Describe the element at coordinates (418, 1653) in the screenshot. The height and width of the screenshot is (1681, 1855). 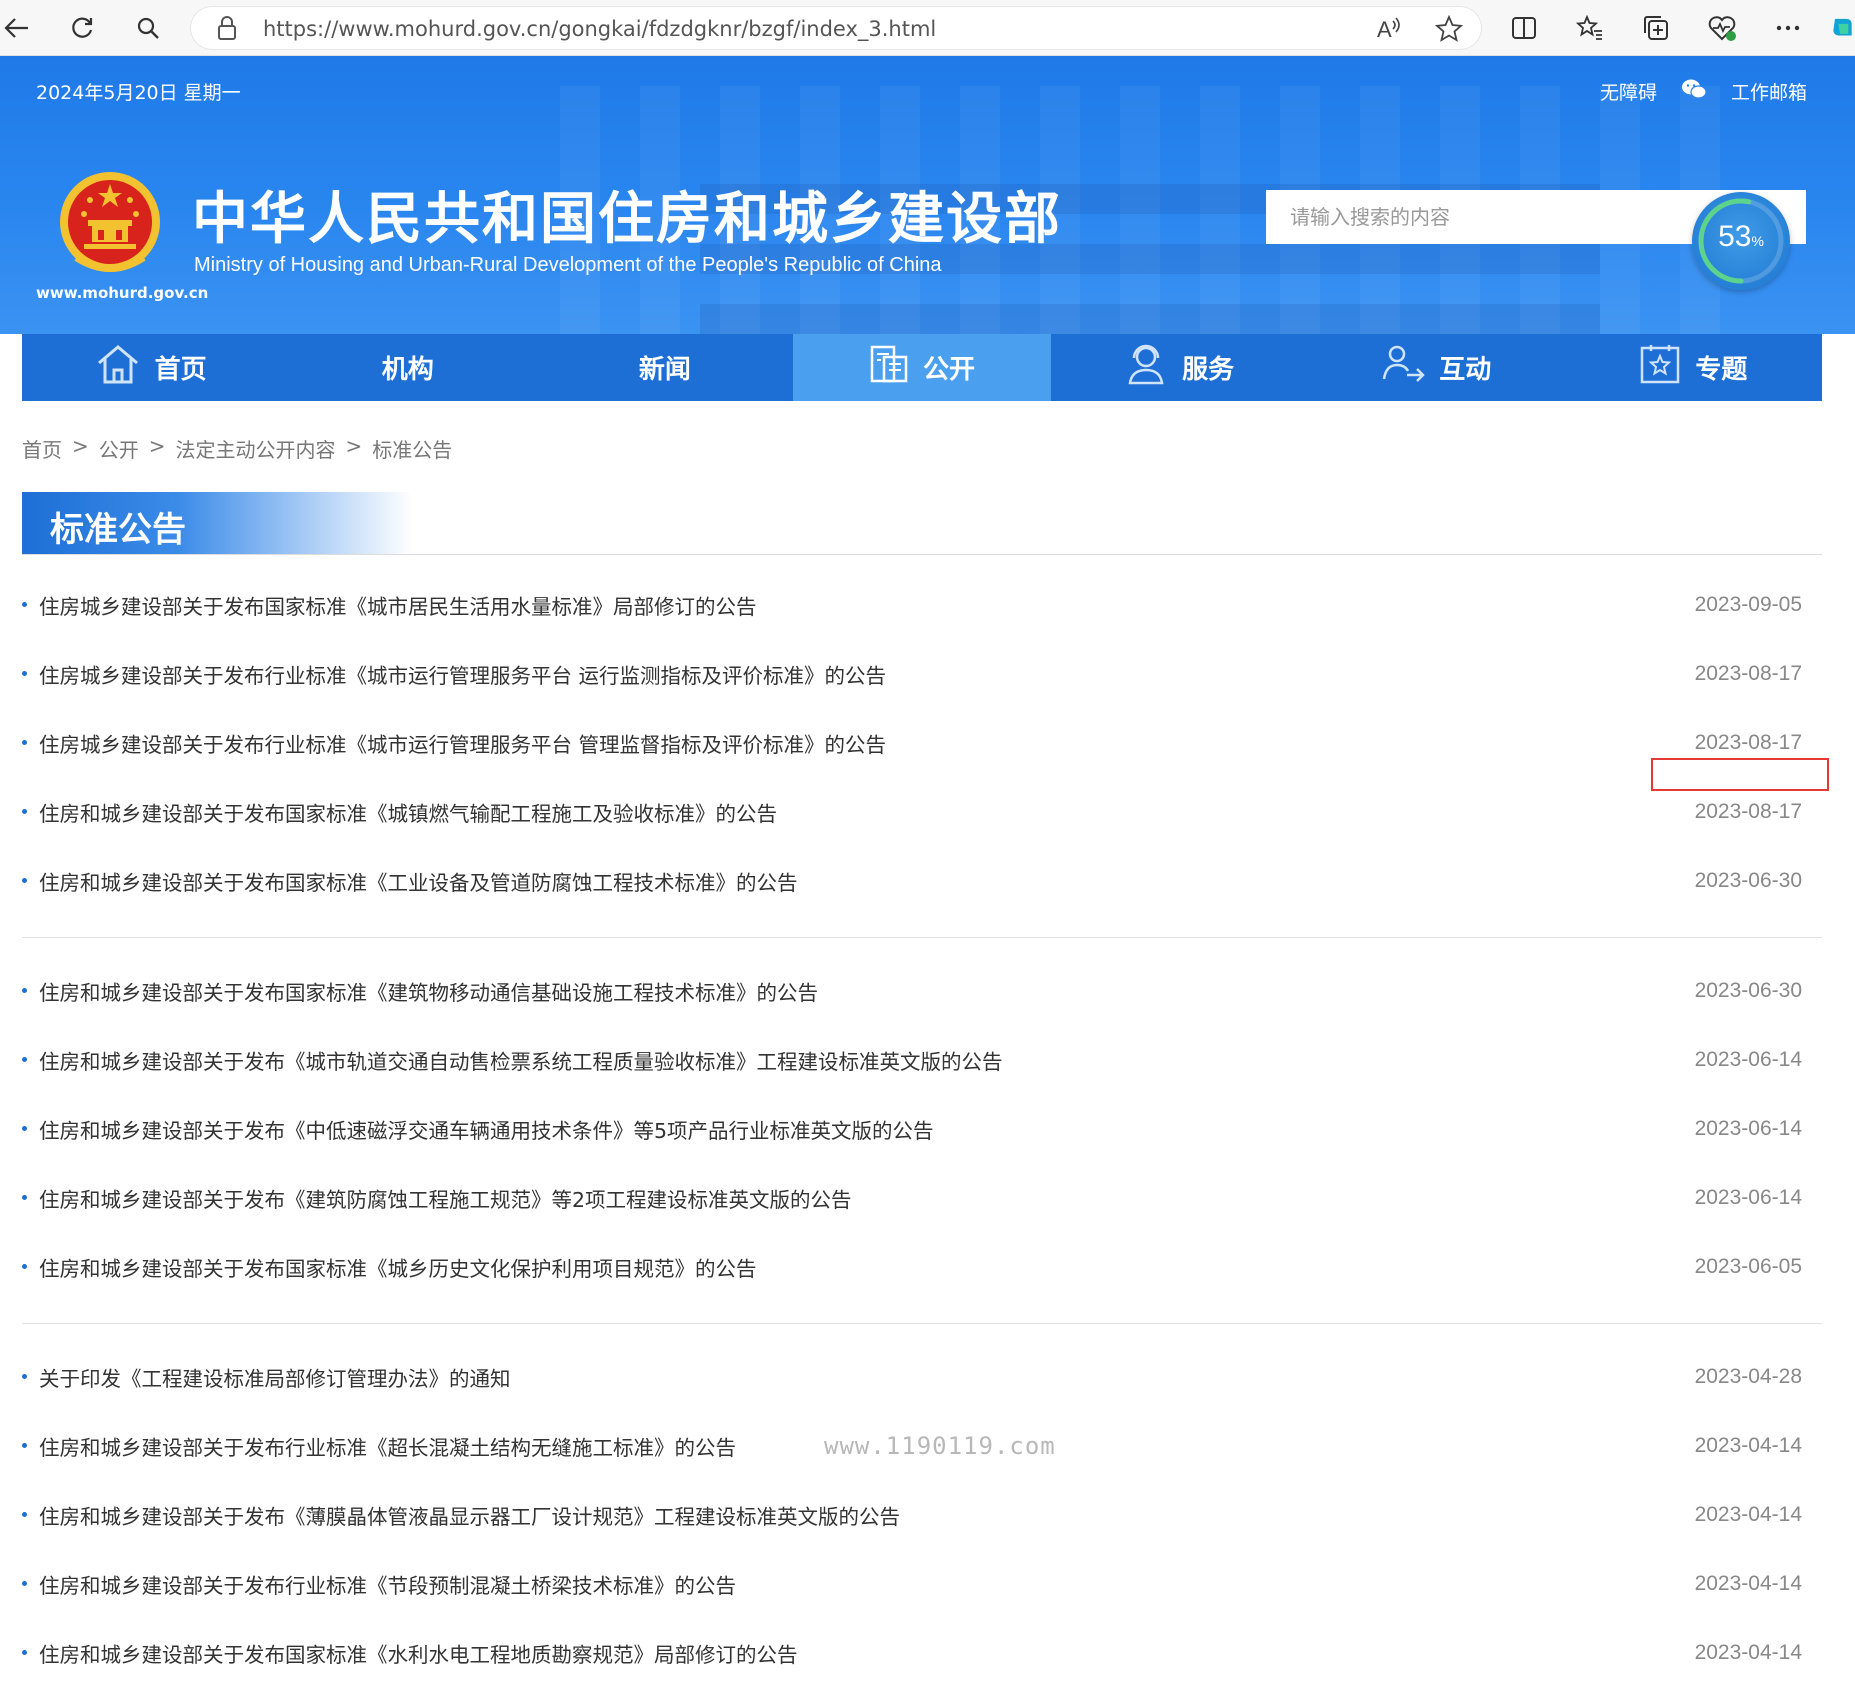
I see `list-item-title: 住房和城乡建设部关于发布国家标准《水利水电工程地质勘察规范》局部修订的公告` at that location.